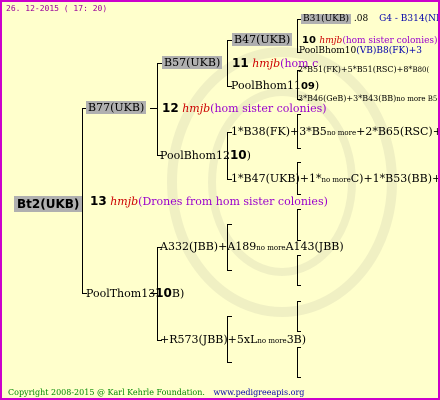 This screenshot has height=400, width=440. I want to click on sss-queen: B47(UKB), so click(262, 39).